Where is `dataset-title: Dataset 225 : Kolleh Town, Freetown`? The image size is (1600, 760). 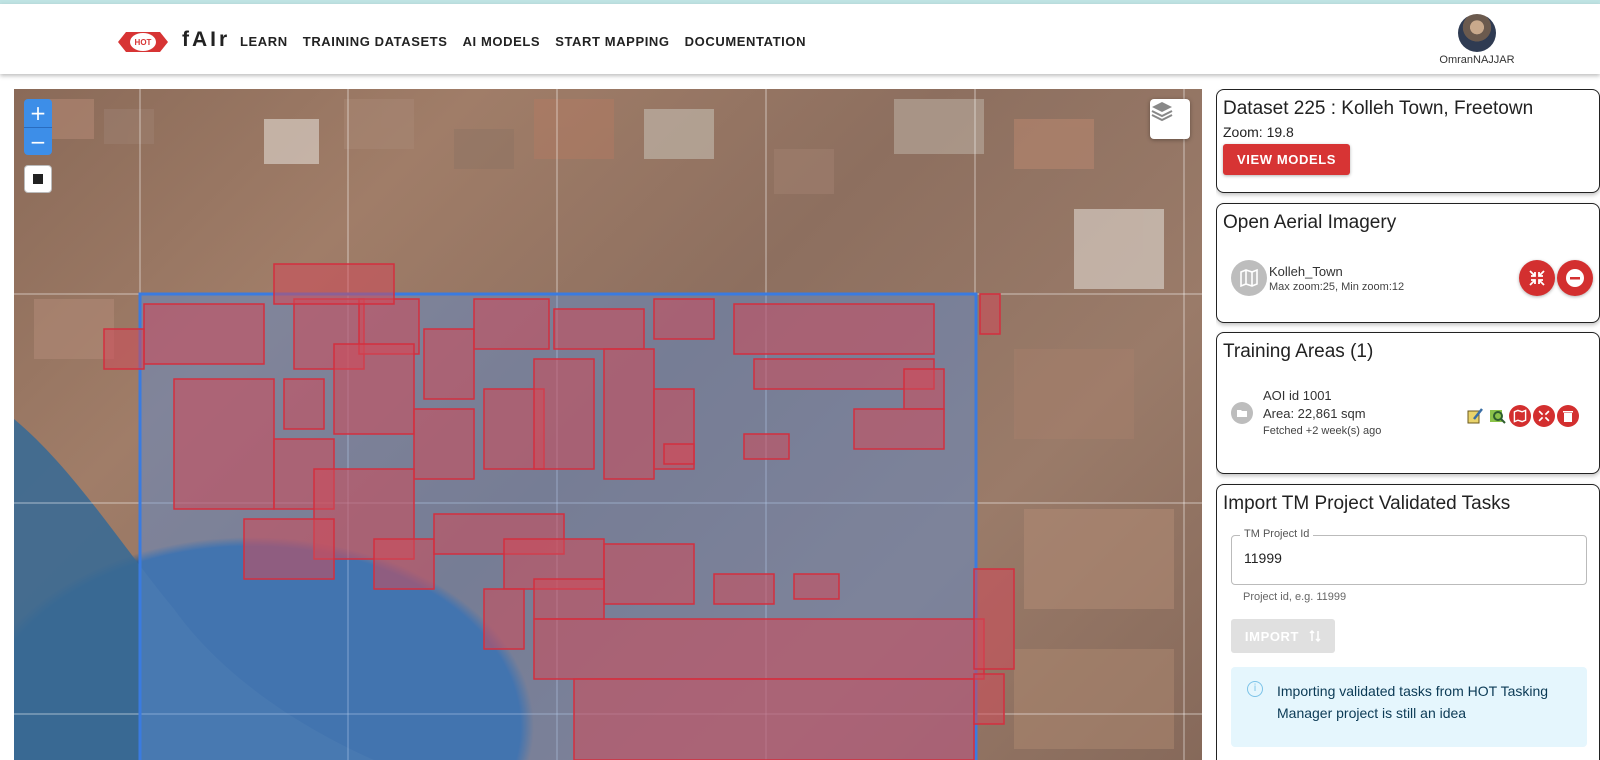
dataset-title: Dataset 225 : Kolleh Town, Freetown is located at coordinates (1378, 108).